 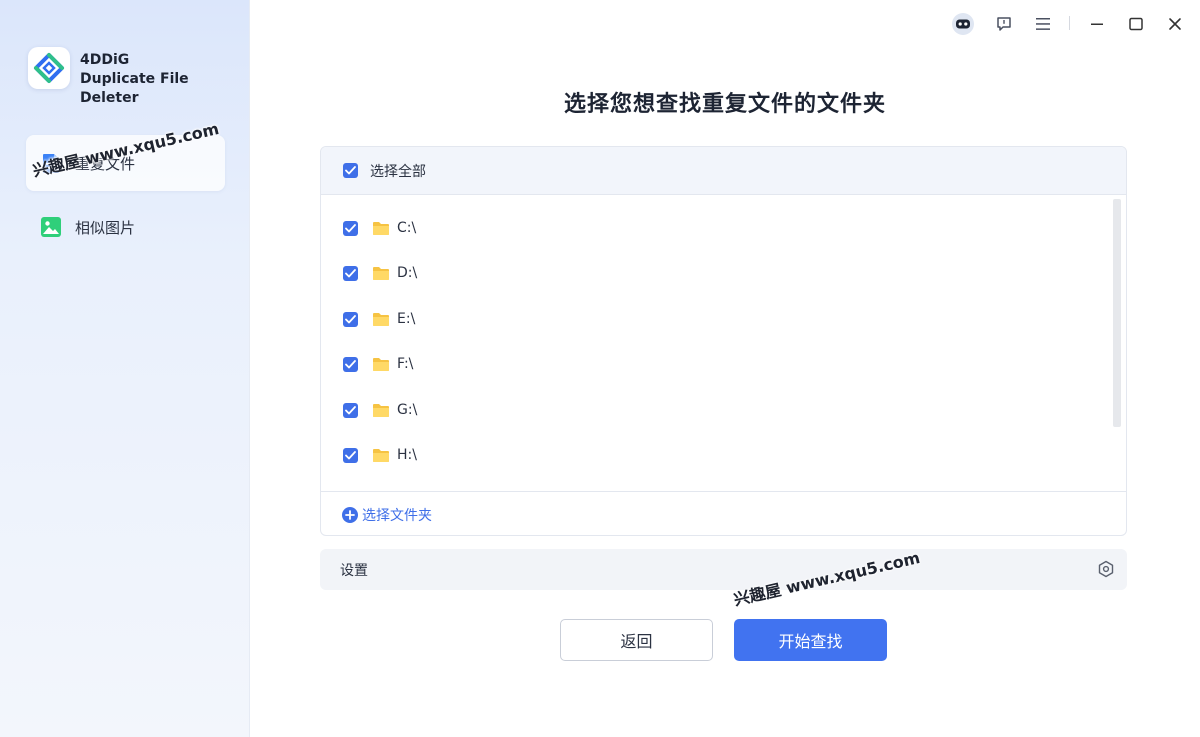 What do you see at coordinates (1004, 24) in the screenshot?
I see `feedback-icon` at bounding box center [1004, 24].